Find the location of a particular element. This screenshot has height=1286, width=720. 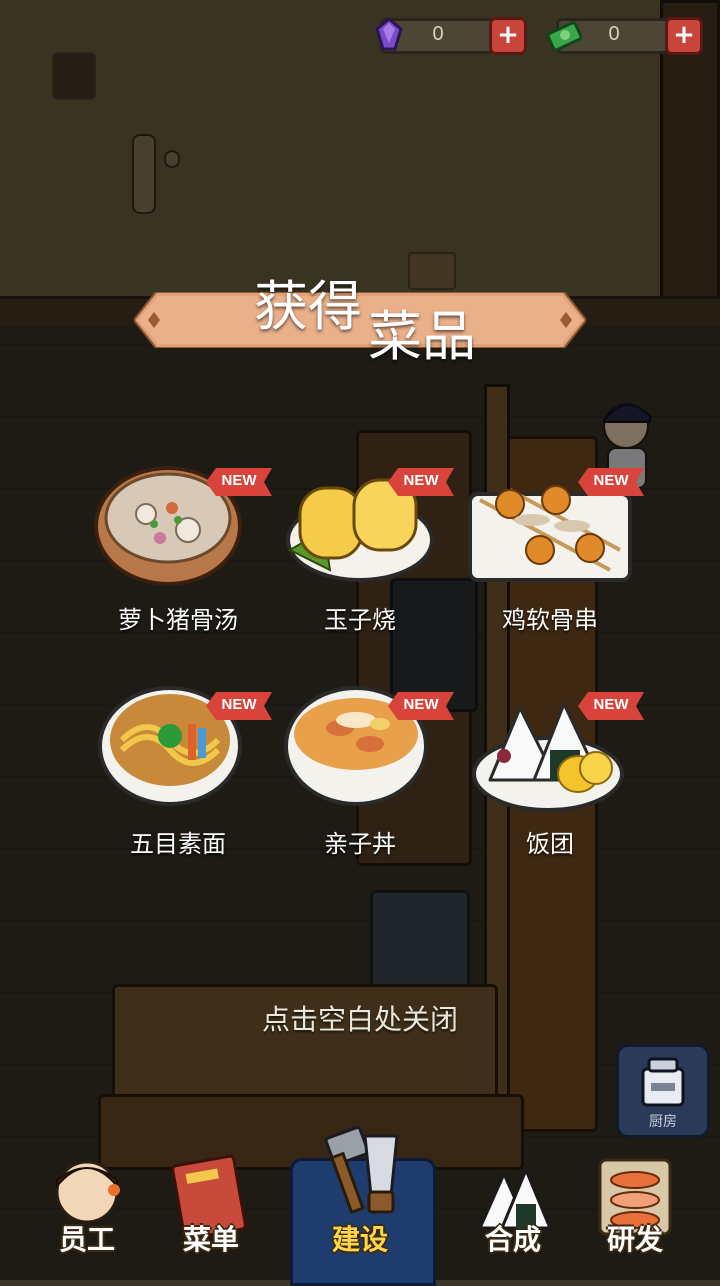

cash-amount: 0 is located at coordinates (614, 34).